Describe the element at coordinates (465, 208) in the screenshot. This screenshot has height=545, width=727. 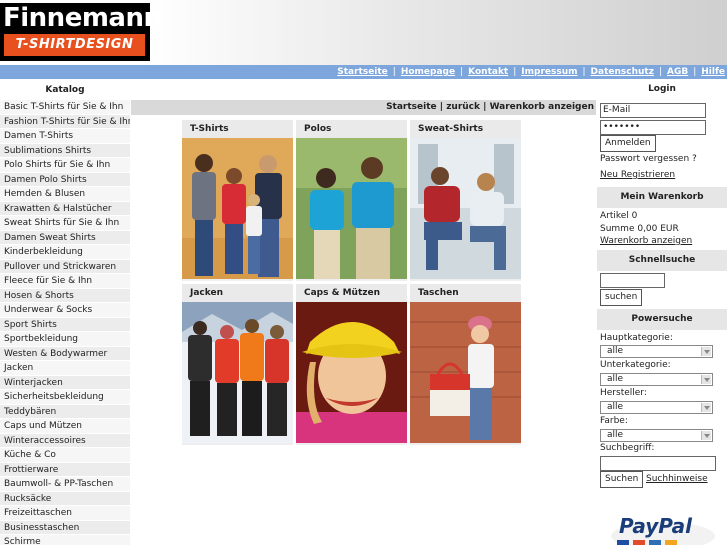
I see `sweatshirts-photo` at that location.